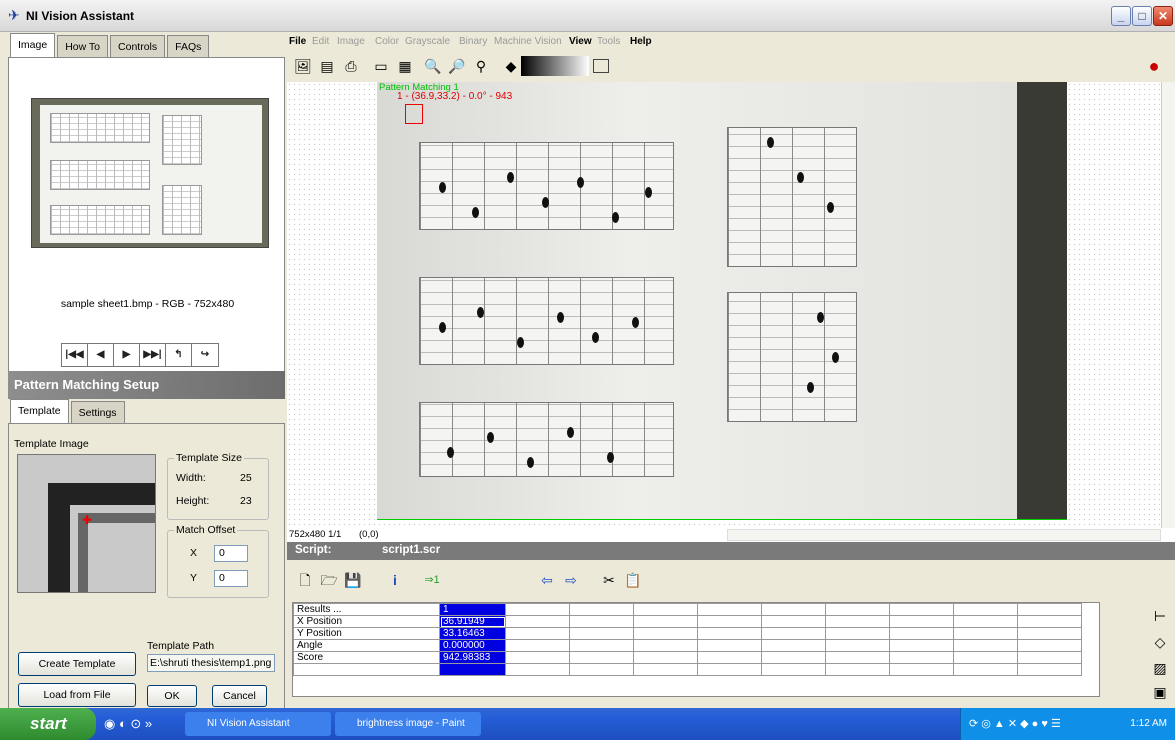 Image resolution: width=1175 pixels, height=740 pixels. What do you see at coordinates (150, 173) in the screenshot?
I see `image-thumbnail` at bounding box center [150, 173].